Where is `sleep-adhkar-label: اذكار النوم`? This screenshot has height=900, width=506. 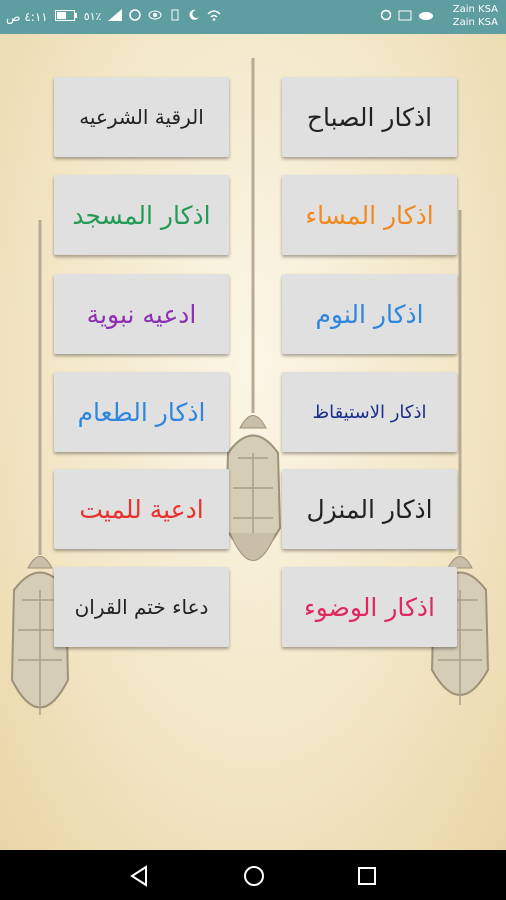 sleep-adhkar-label: اذكار النوم is located at coordinates (369, 314).